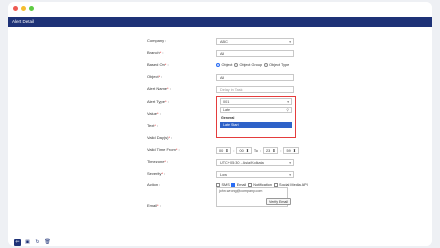 The image size is (440, 248). Describe the element at coordinates (220, 241) in the screenshot. I see `bottom-toolbar: ⇐ ▣ ↻ 🗑` at that location.